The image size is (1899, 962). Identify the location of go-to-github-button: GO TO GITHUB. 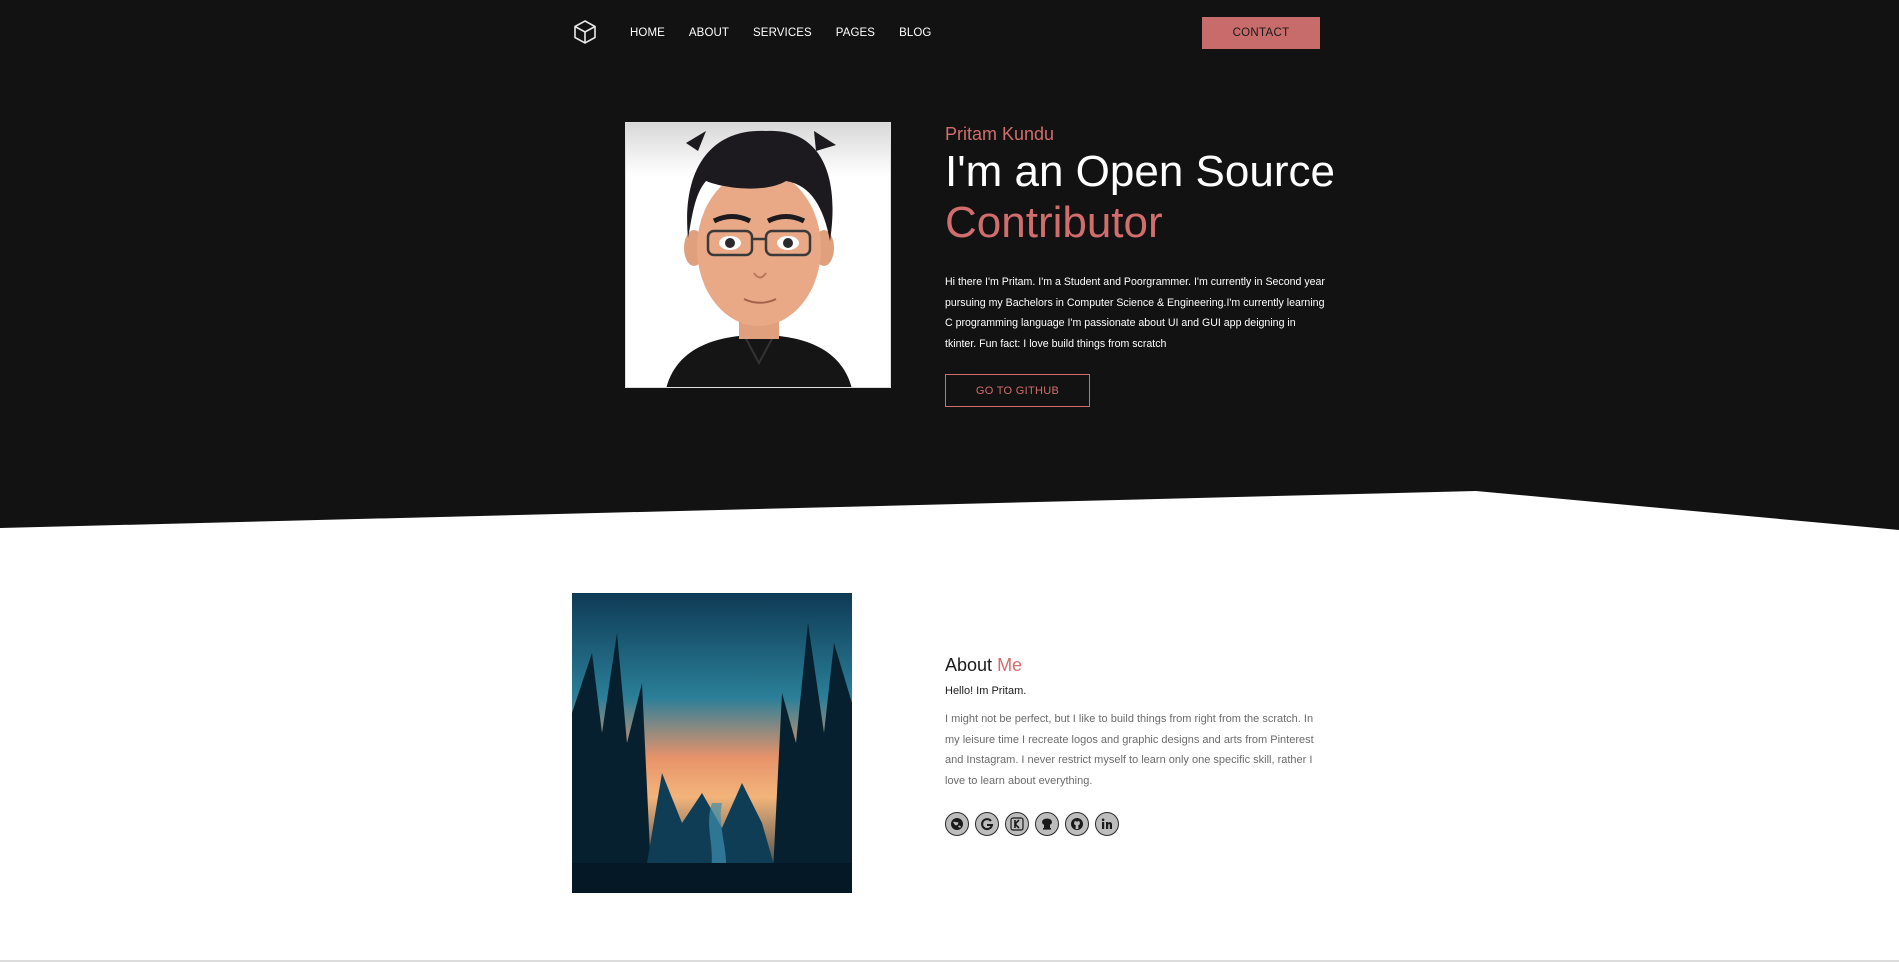
(1017, 390).